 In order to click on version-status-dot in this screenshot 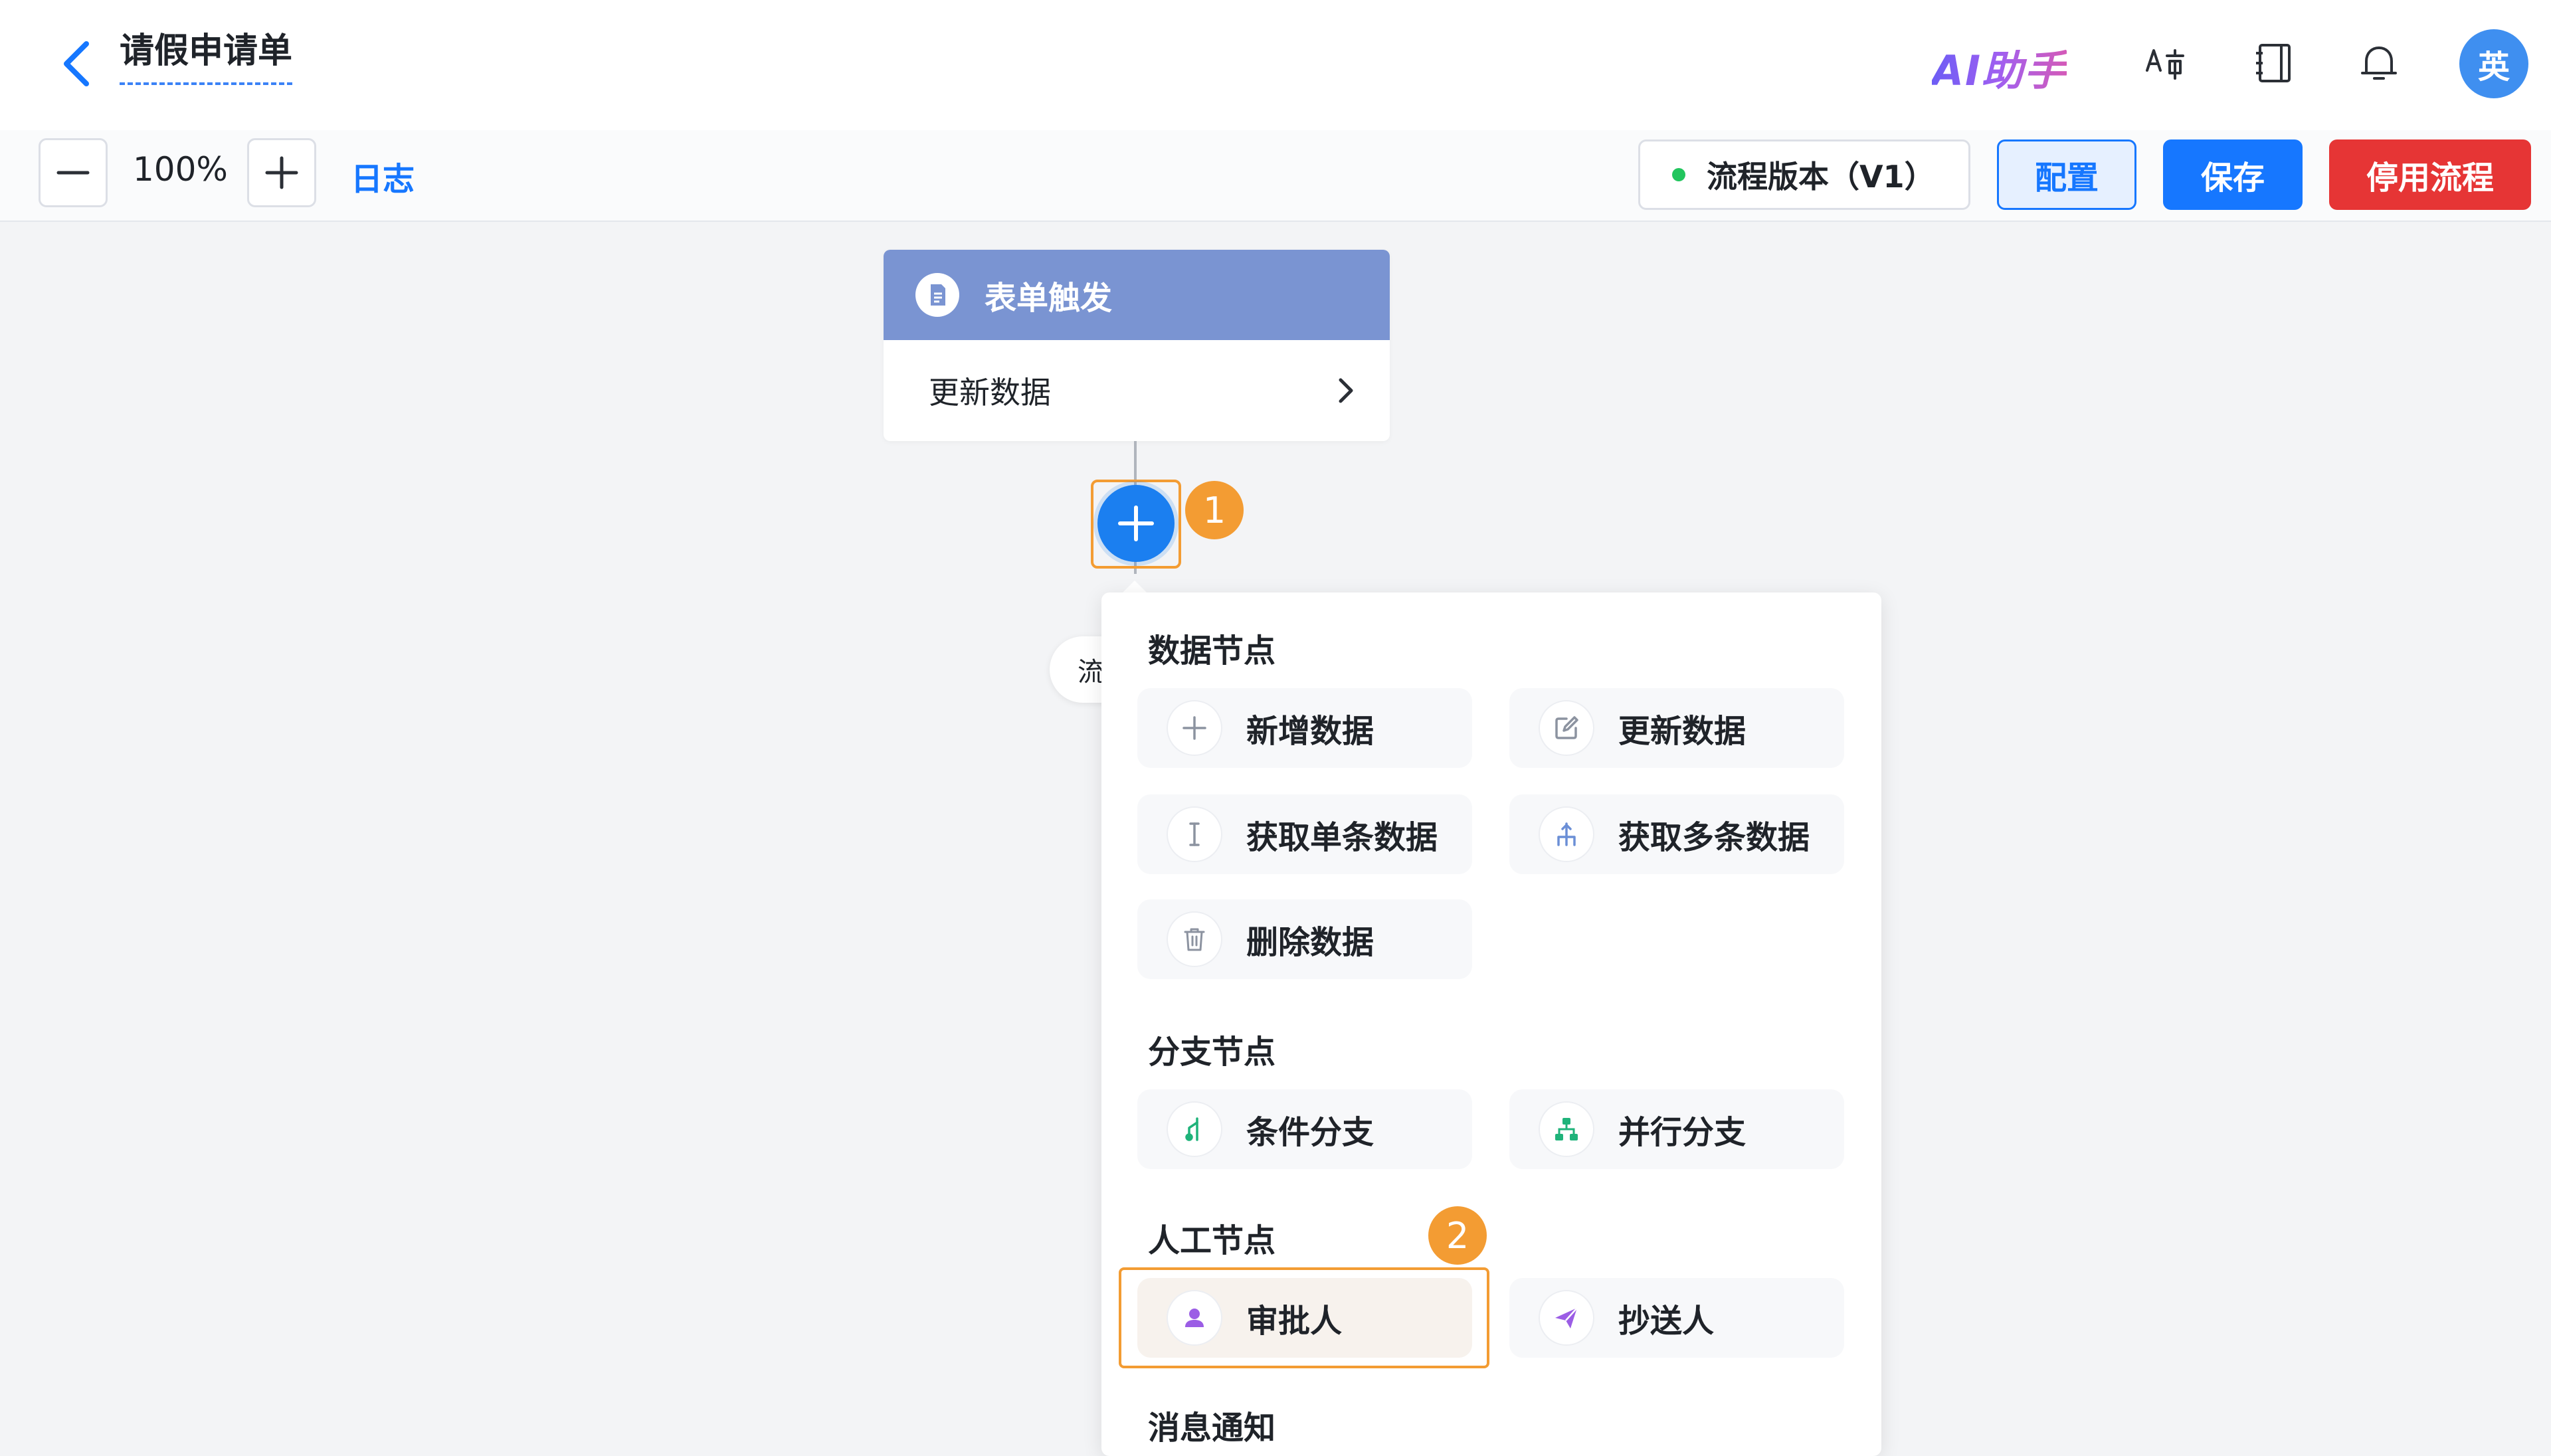, I will do `click(1678, 174)`.